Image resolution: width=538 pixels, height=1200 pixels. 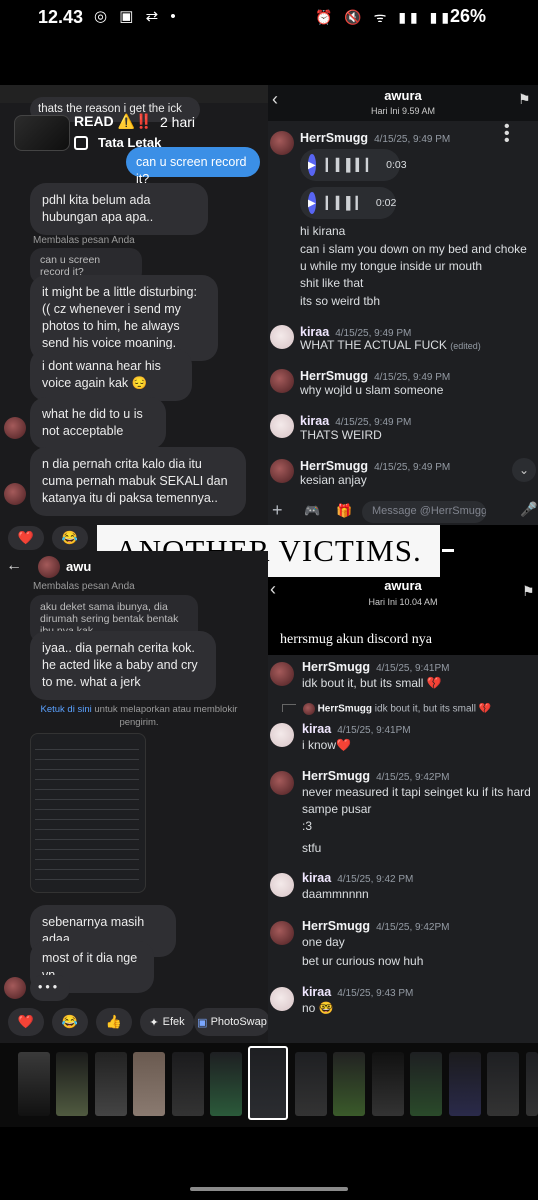 I want to click on message-text: :3, so click(x=307, y=826).